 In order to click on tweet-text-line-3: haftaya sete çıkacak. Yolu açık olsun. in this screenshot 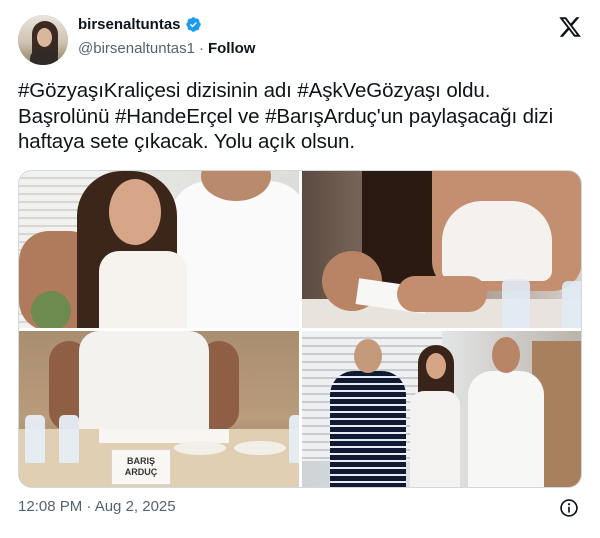, I will do `click(186, 141)`.